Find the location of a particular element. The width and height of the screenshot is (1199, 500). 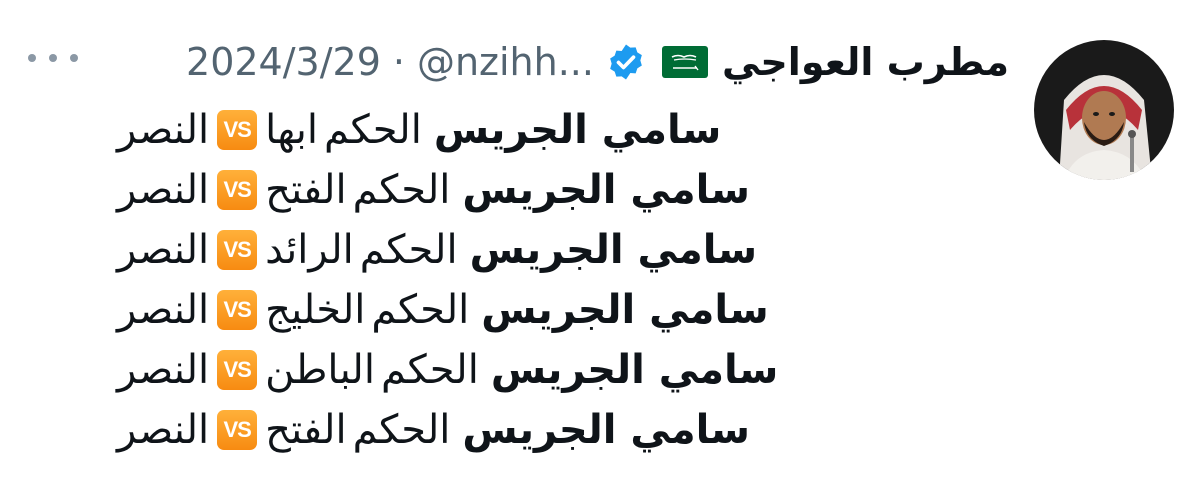

avatar is located at coordinates (1104, 110).